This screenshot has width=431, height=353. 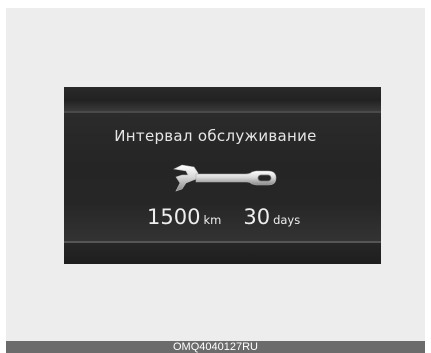 I want to click on display-top-bar, so click(x=222, y=99).